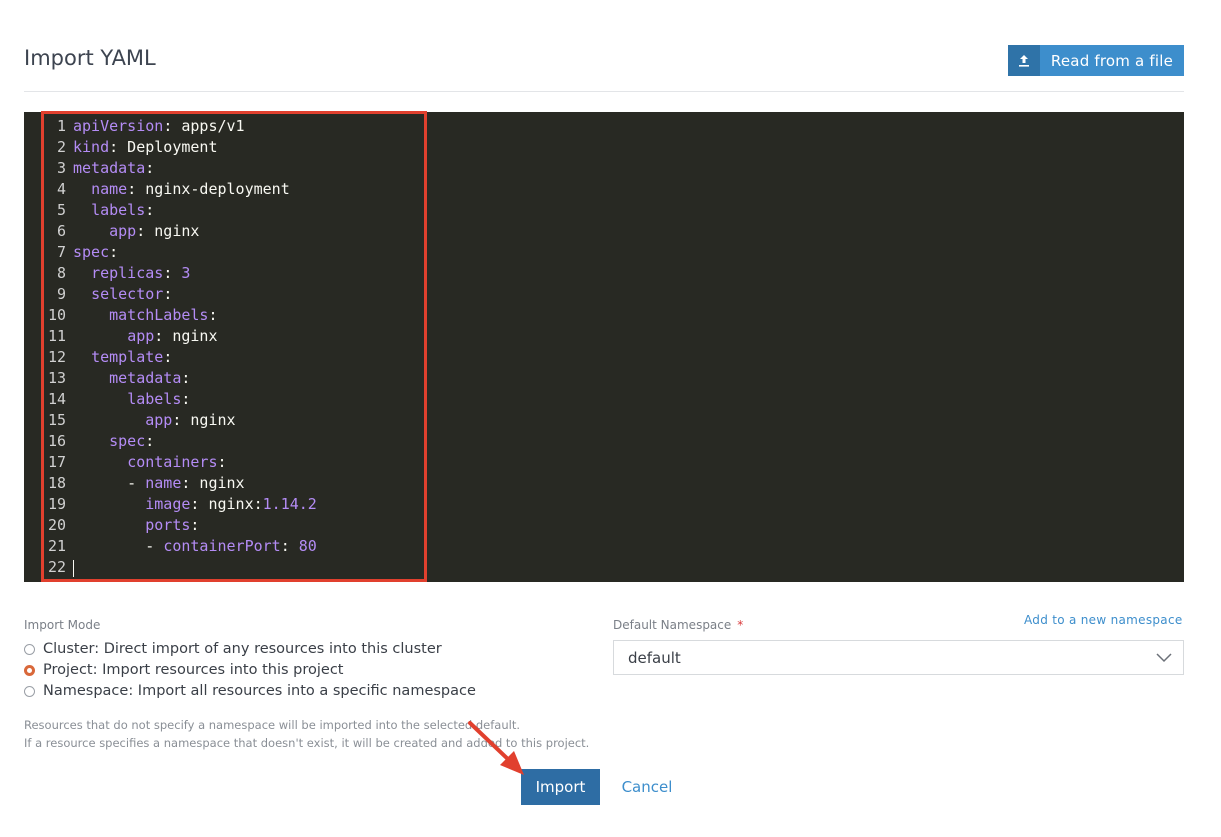 This screenshot has width=1221, height=837. I want to click on code-line: 2 kind: Deployment, so click(180, 147).